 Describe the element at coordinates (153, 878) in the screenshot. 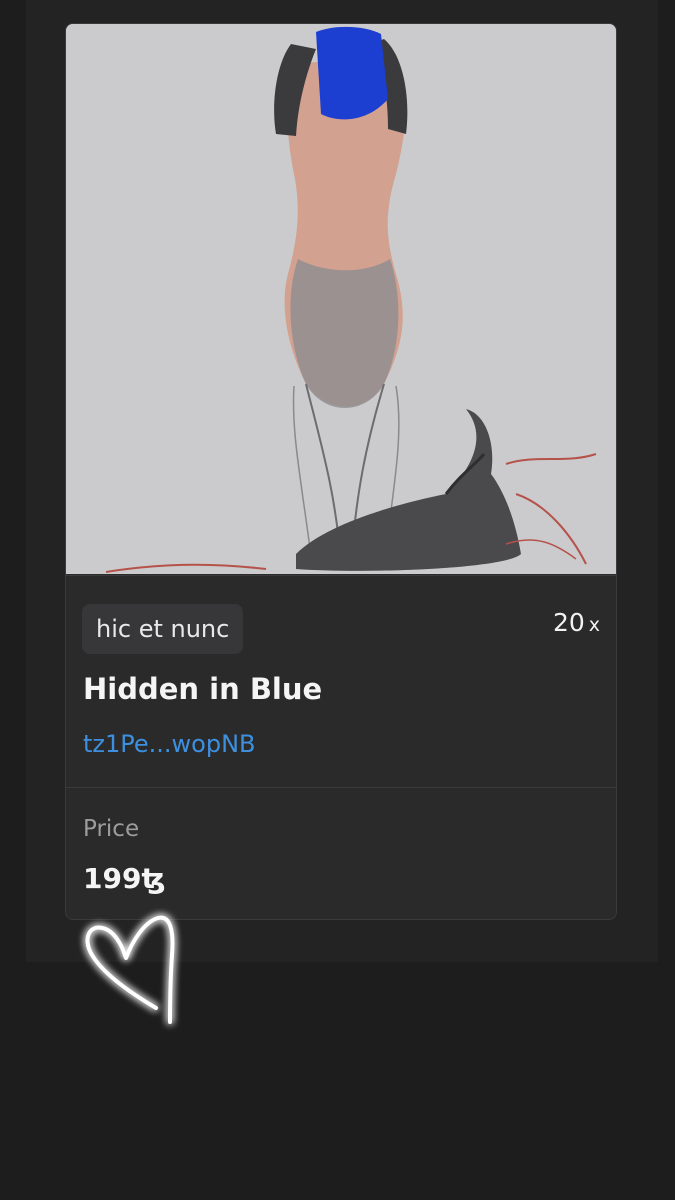

I see `tez-currency-icon: ꜩ` at that location.